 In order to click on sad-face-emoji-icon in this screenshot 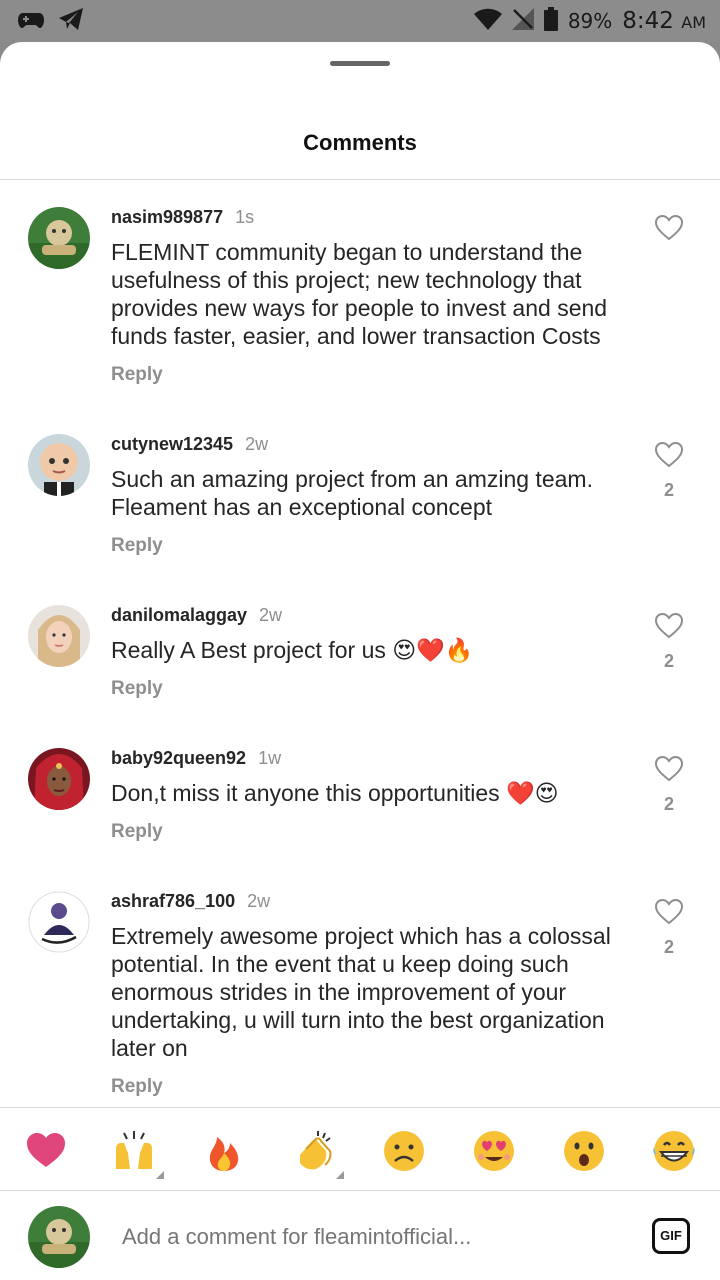, I will do `click(404, 1151)`.